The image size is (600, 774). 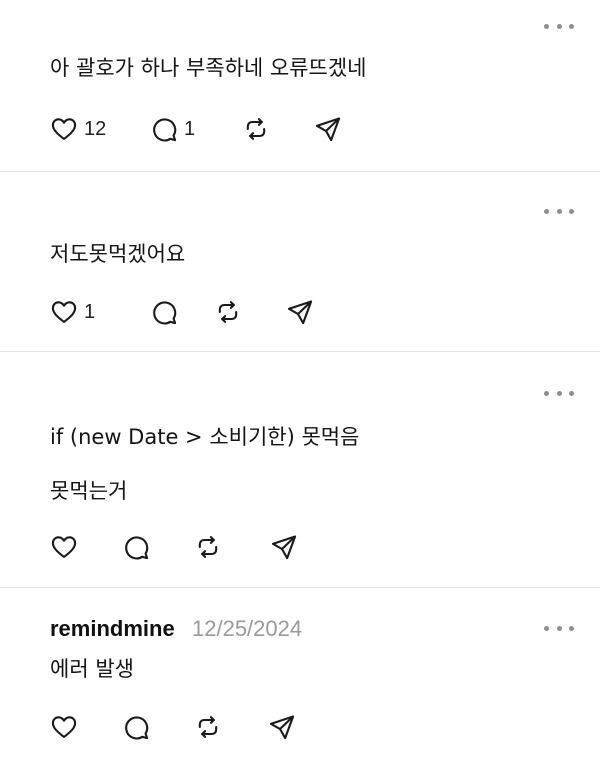 I want to click on post-text: 못먹는거, so click(x=89, y=491).